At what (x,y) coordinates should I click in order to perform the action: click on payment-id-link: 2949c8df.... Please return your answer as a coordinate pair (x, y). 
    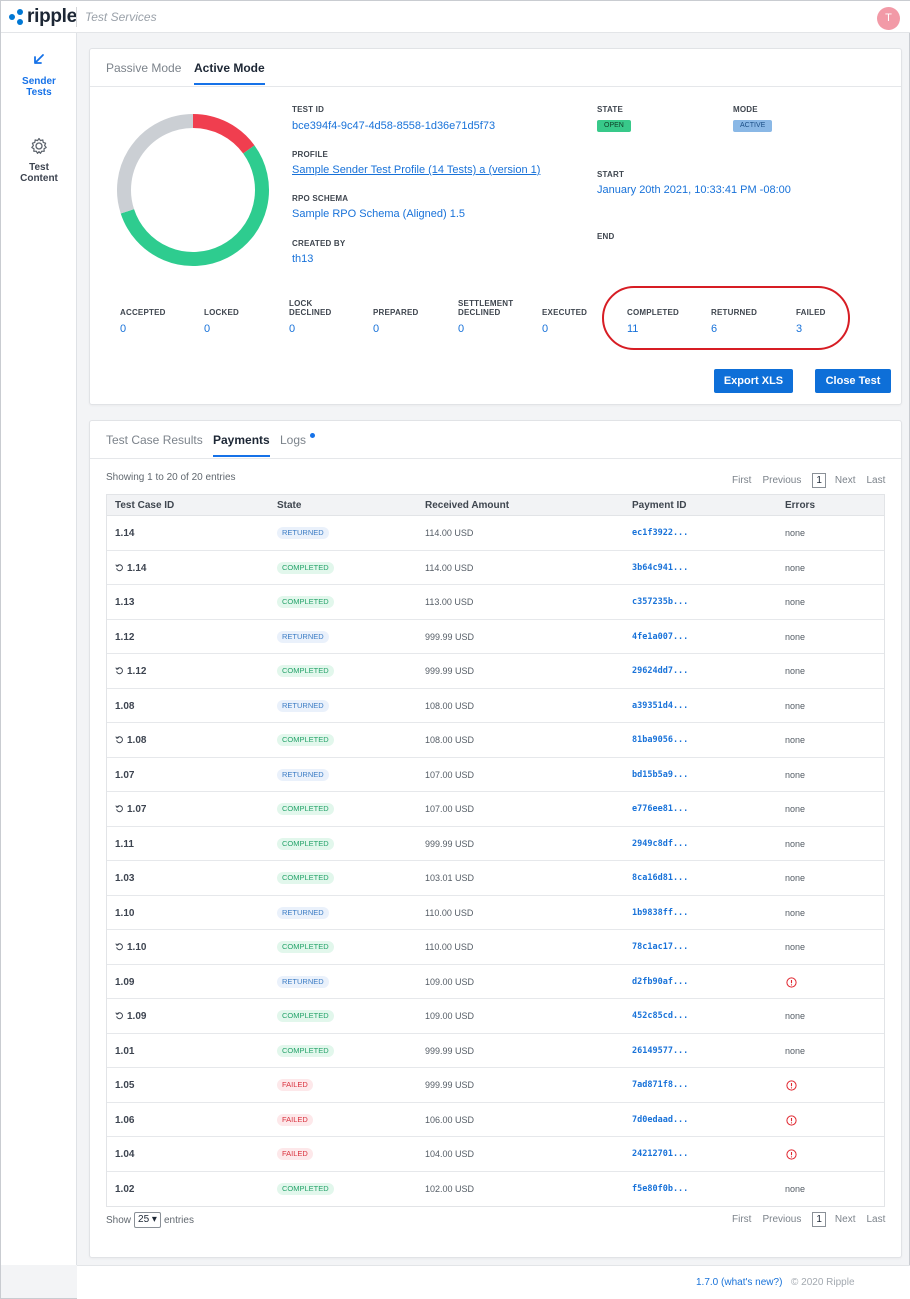
    Looking at the image, I should click on (660, 844).